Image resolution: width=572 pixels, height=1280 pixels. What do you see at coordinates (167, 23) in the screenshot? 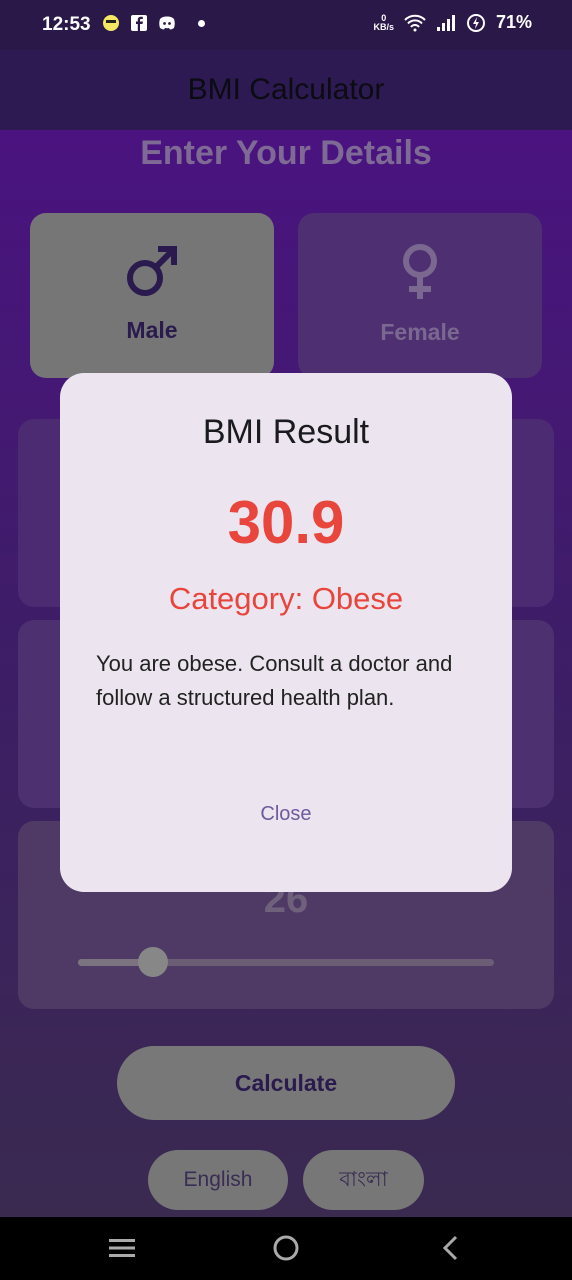
I see `discord-icon` at bounding box center [167, 23].